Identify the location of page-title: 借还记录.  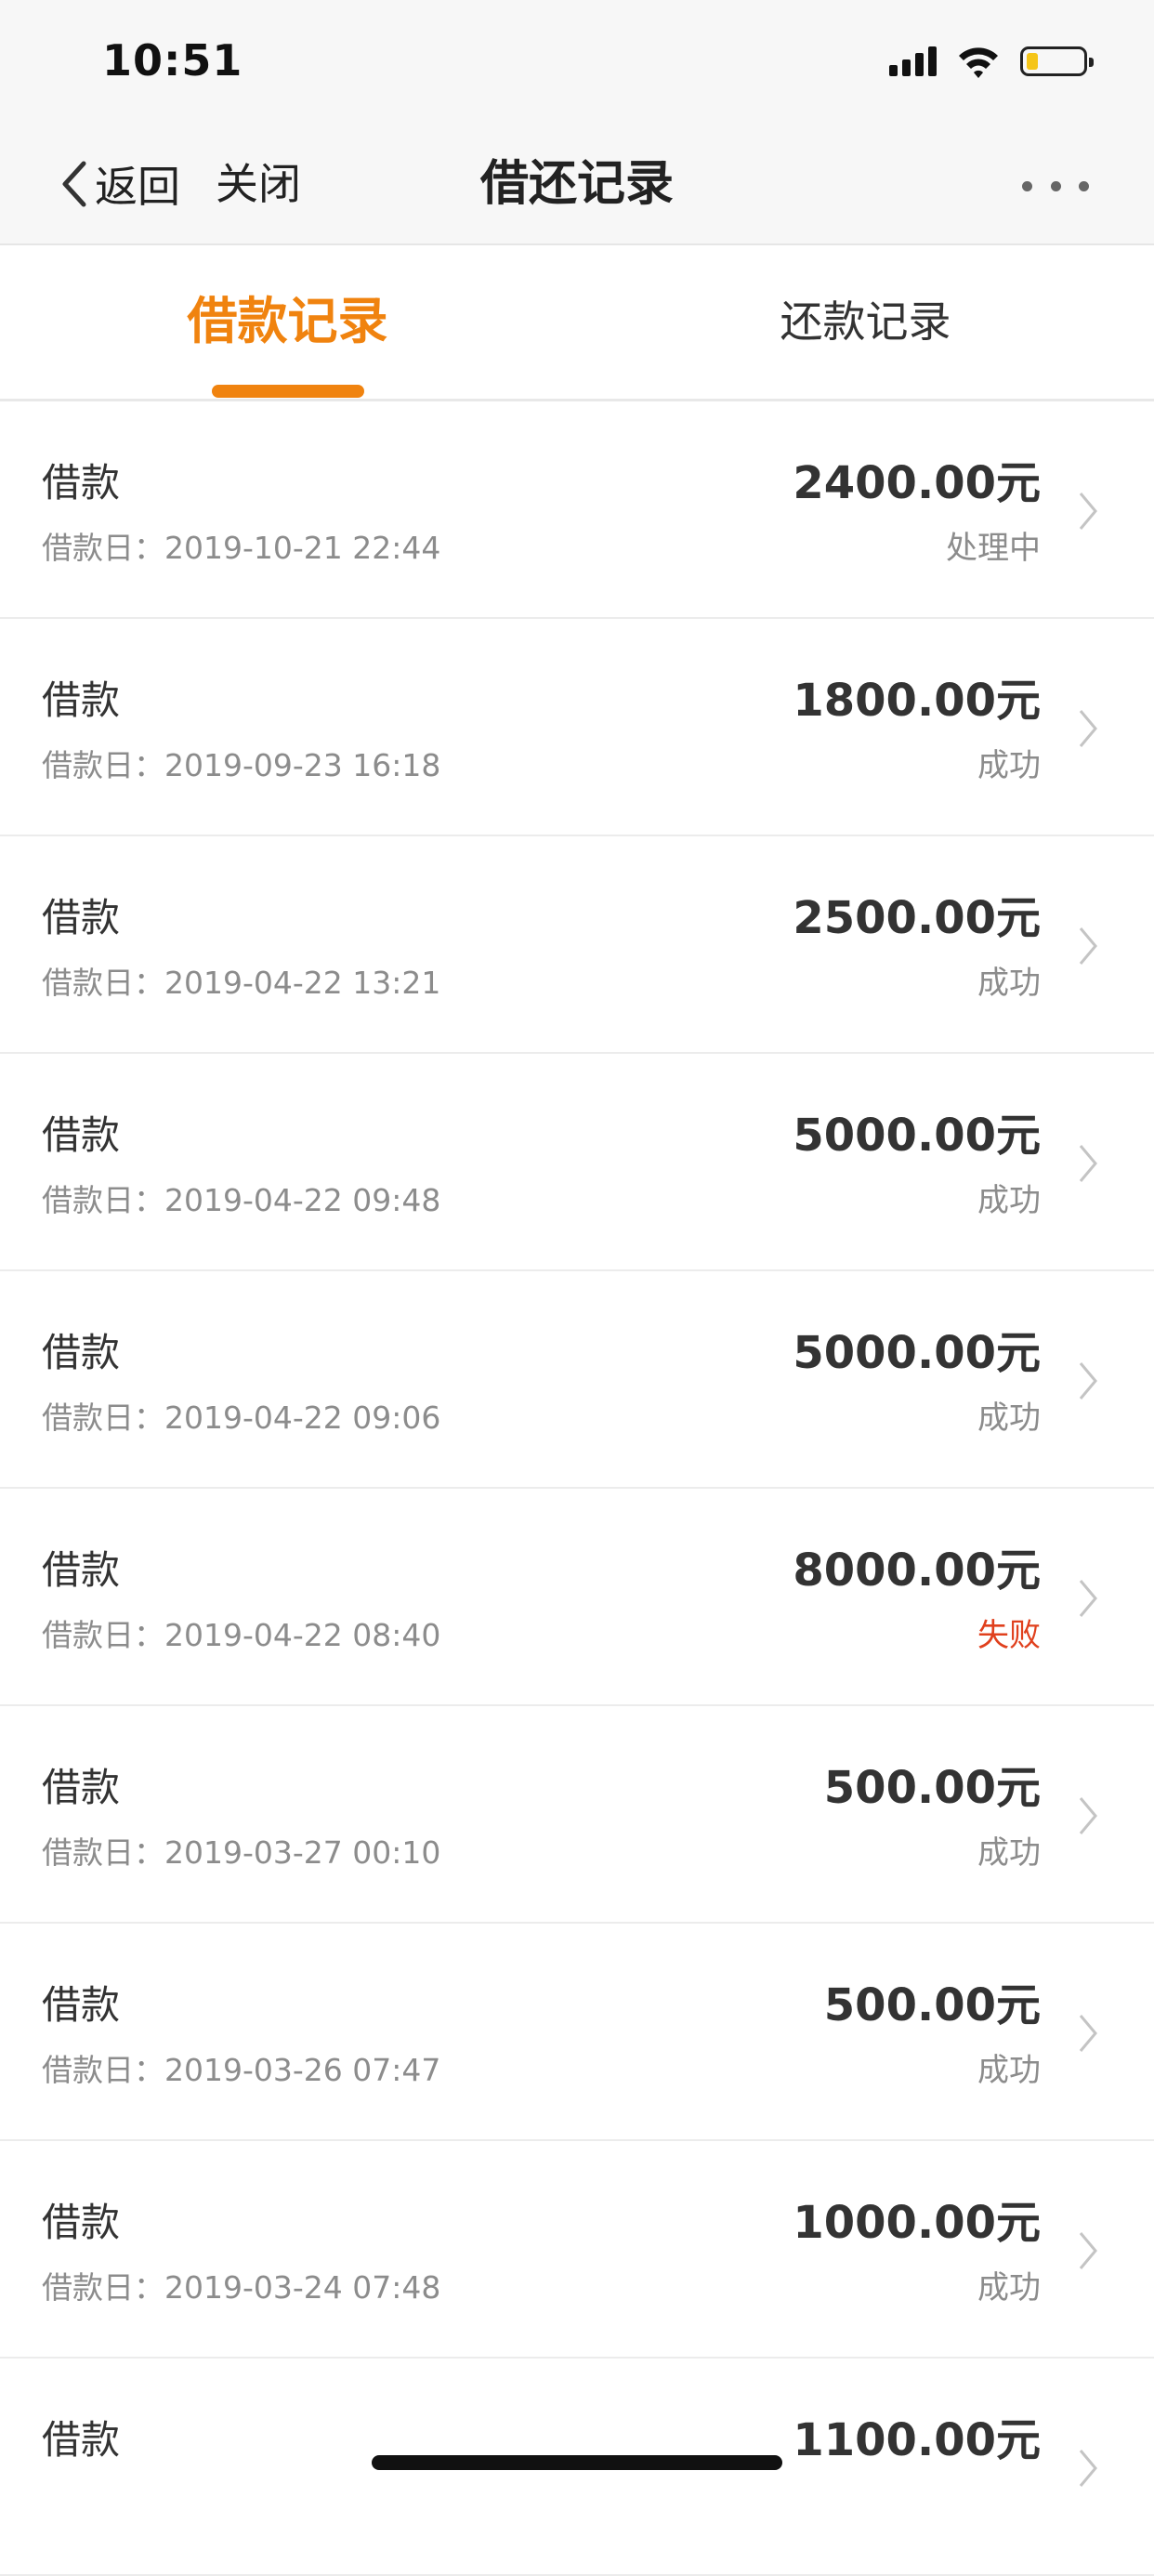
(576, 184).